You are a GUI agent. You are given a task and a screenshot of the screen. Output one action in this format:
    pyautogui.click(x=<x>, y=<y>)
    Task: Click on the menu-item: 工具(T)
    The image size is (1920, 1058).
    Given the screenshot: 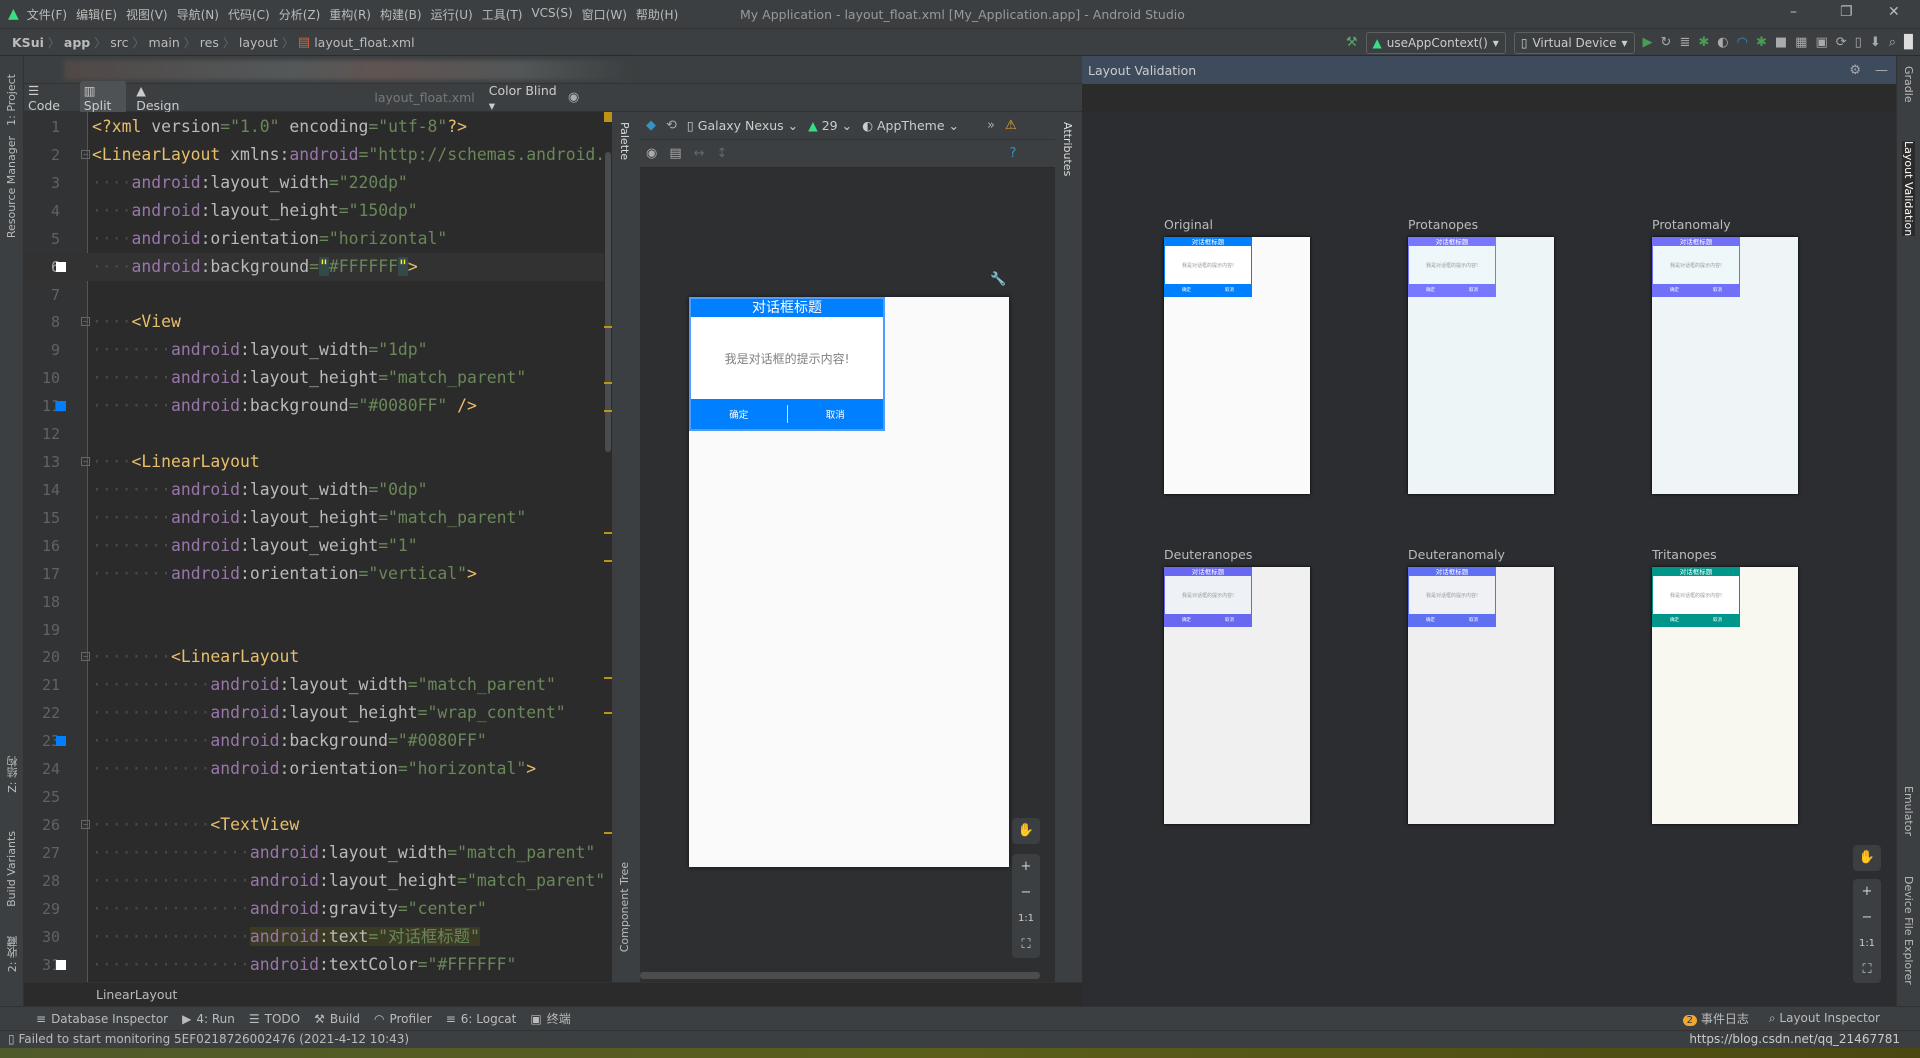 What is the action you would take?
    pyautogui.click(x=502, y=14)
    